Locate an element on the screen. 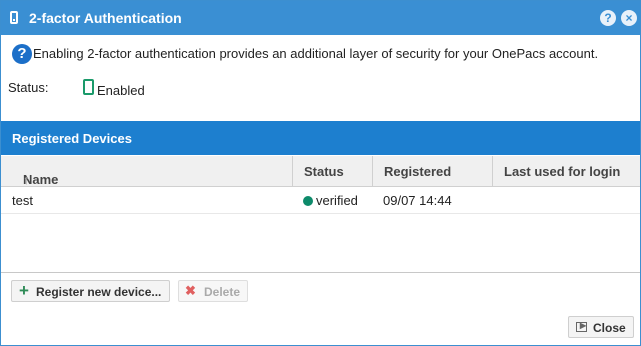 The image size is (641, 346). registered-devices-header: Registered Devices is located at coordinates (320, 138).